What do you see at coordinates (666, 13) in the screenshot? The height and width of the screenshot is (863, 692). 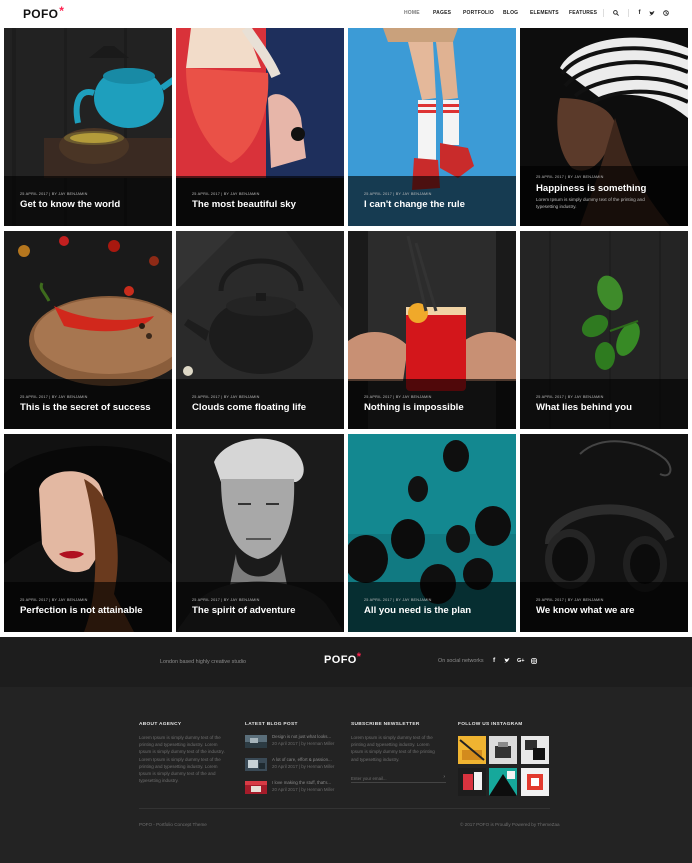 I see `dribbble-icon` at bounding box center [666, 13].